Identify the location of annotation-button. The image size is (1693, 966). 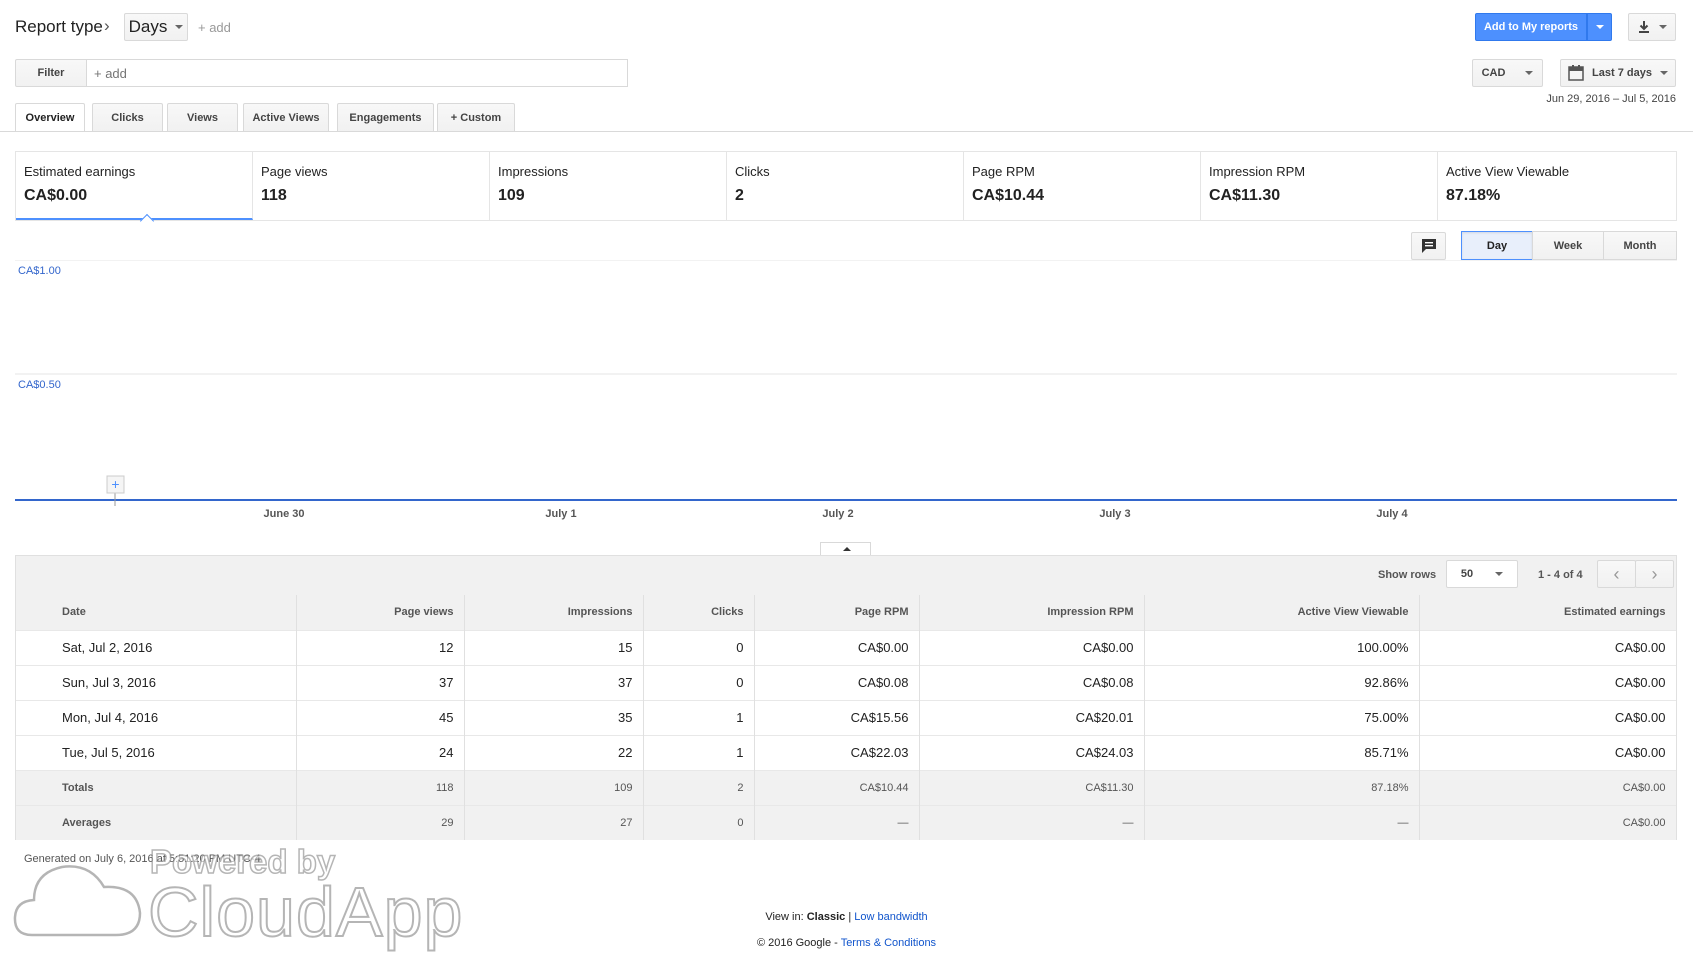
(1428, 246).